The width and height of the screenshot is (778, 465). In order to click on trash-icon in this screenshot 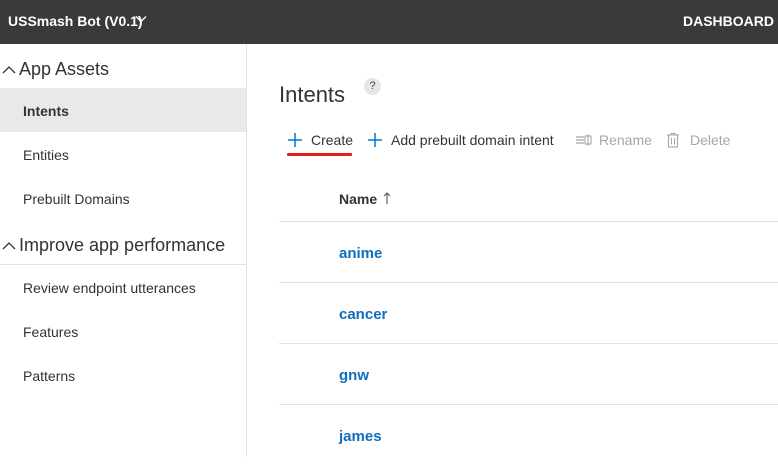, I will do `click(673, 140)`.